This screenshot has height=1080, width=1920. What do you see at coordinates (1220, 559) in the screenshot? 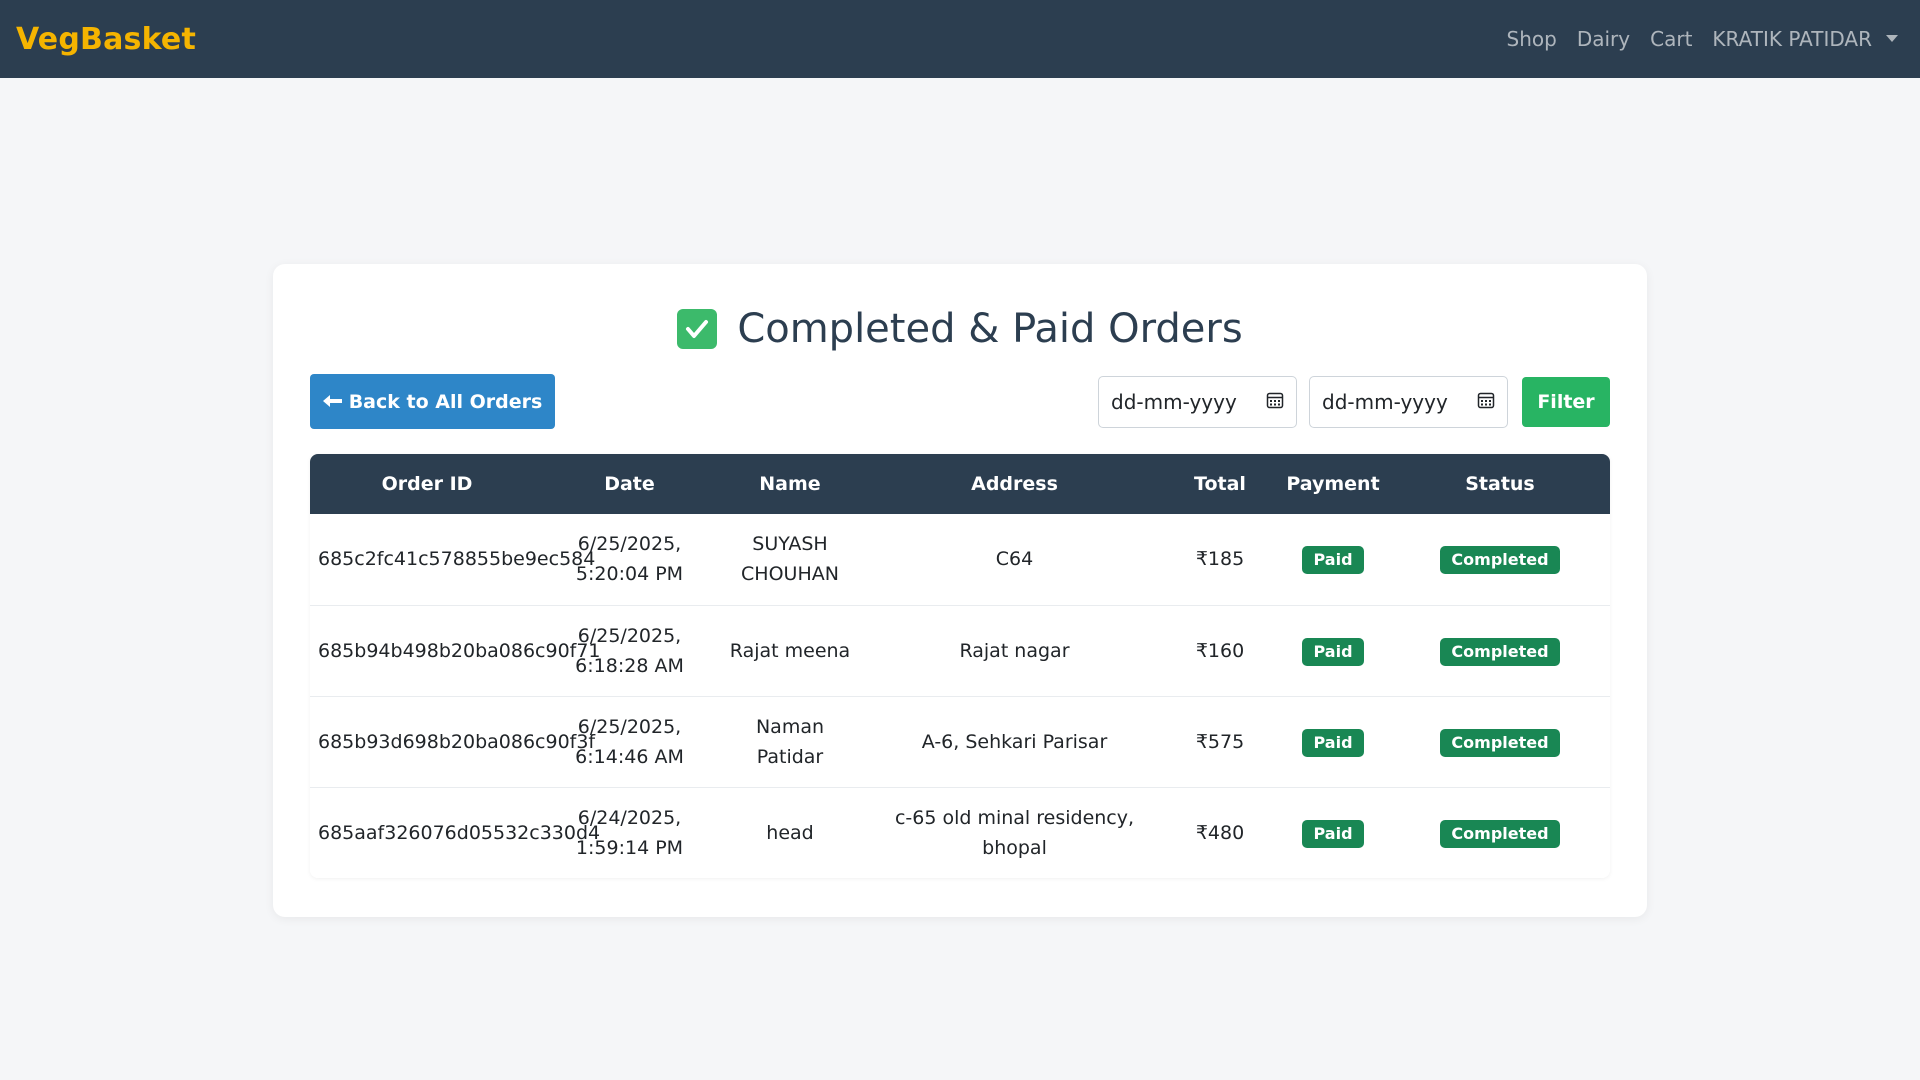
I see `total-cell: ₹185` at bounding box center [1220, 559].